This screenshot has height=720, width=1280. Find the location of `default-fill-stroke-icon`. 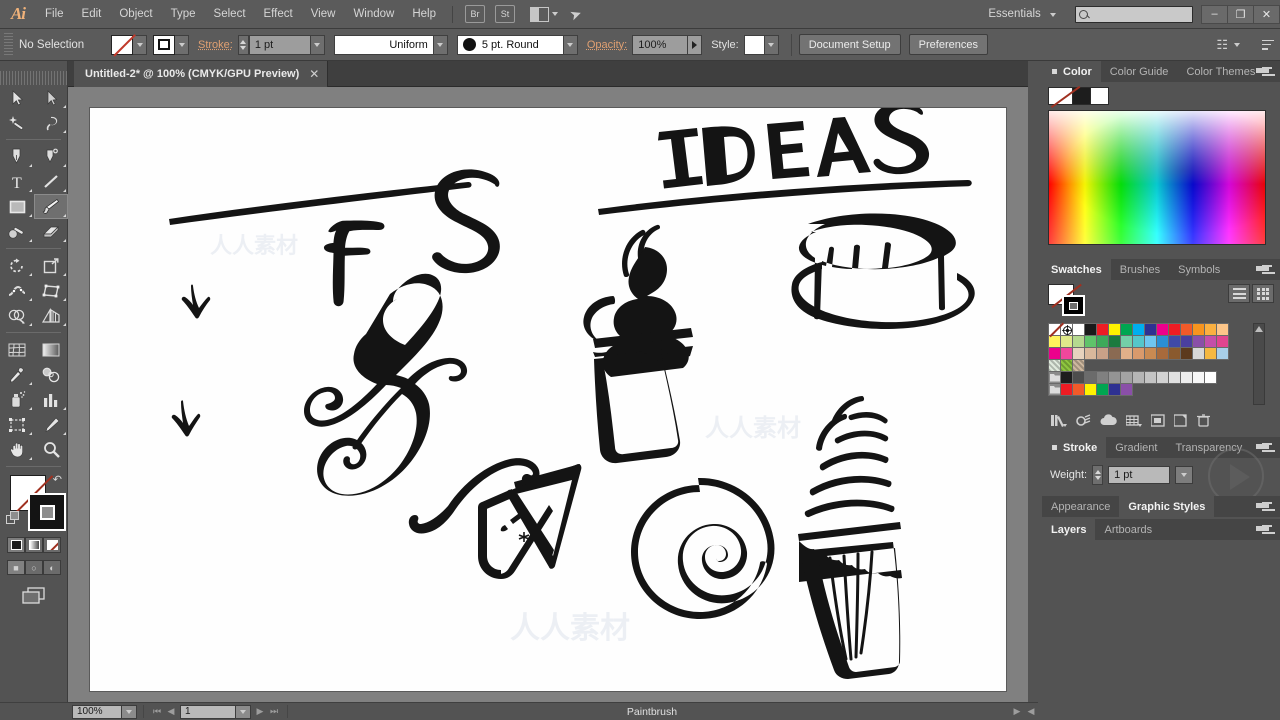

default-fill-stroke-icon is located at coordinates (13, 518).